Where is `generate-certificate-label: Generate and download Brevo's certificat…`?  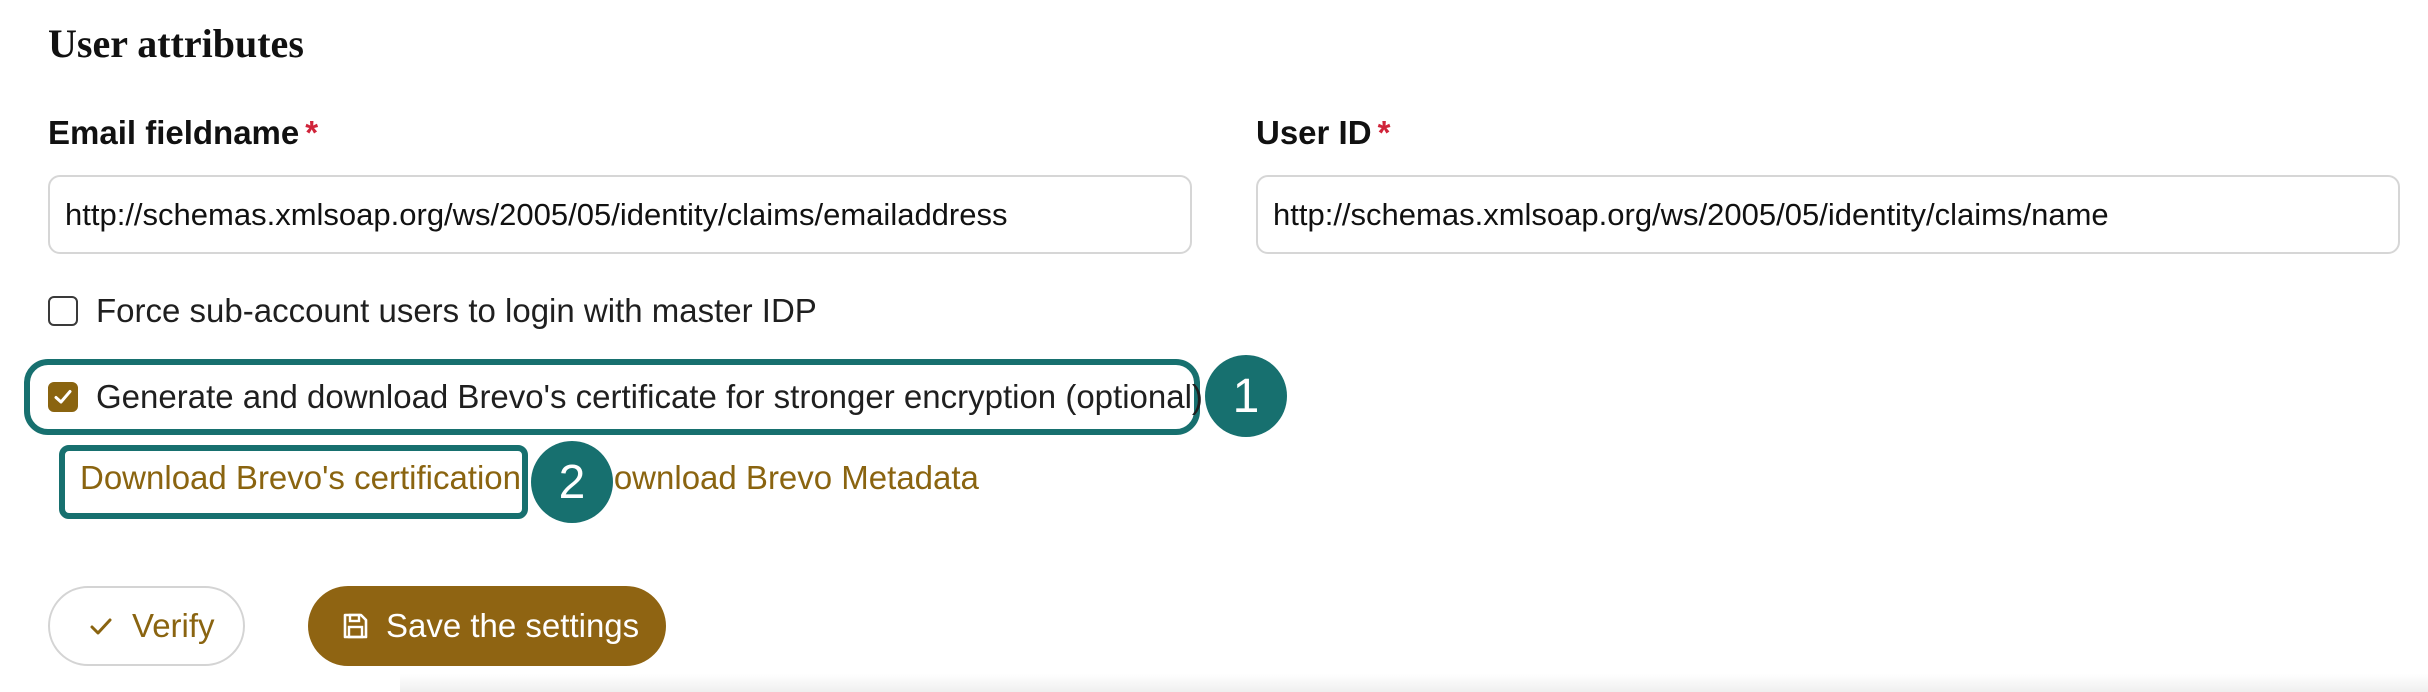
generate-certificate-label: Generate and download Brevo's certificat… is located at coordinates (649, 396).